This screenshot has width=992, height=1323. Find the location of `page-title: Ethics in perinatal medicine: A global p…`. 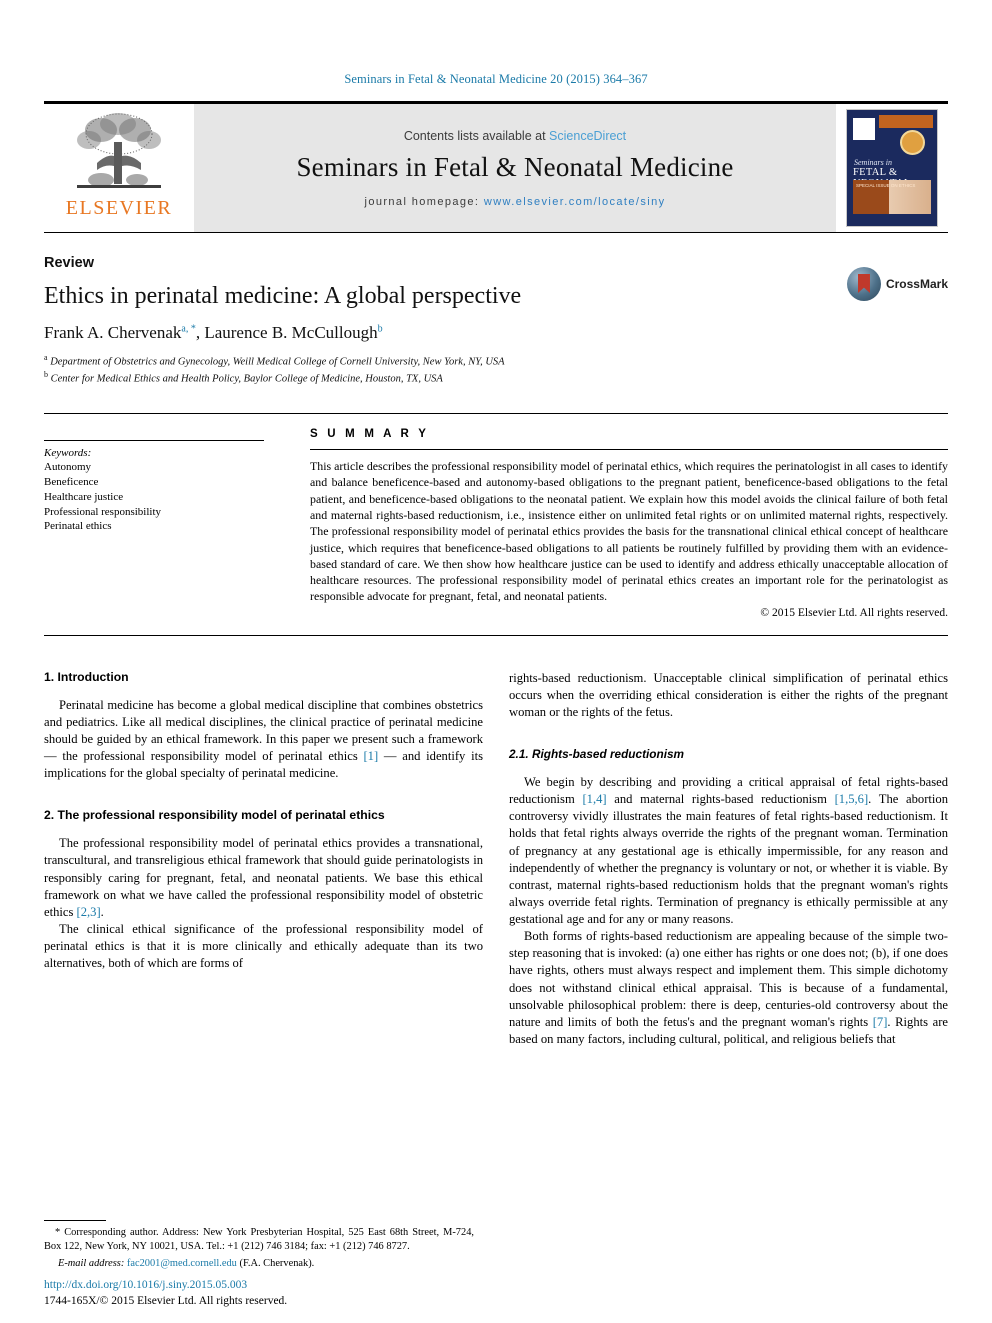

page-title: Ethics in perinatal medicine: A global p… is located at coordinates (283, 296).